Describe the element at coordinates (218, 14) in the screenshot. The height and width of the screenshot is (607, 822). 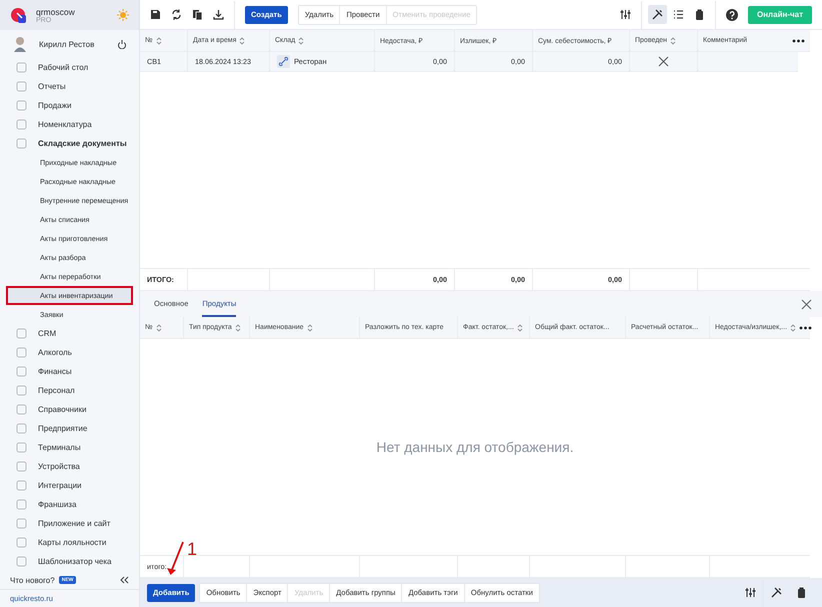
I see `download-icon` at that location.